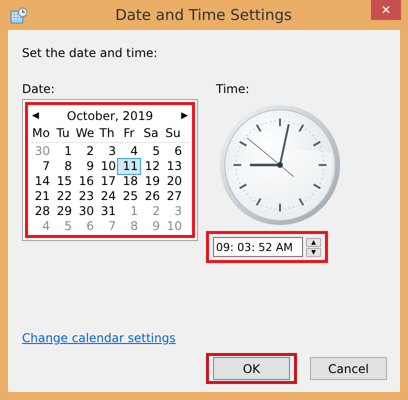 This screenshot has width=408, height=400. I want to click on date-label: Date:, so click(39, 89).